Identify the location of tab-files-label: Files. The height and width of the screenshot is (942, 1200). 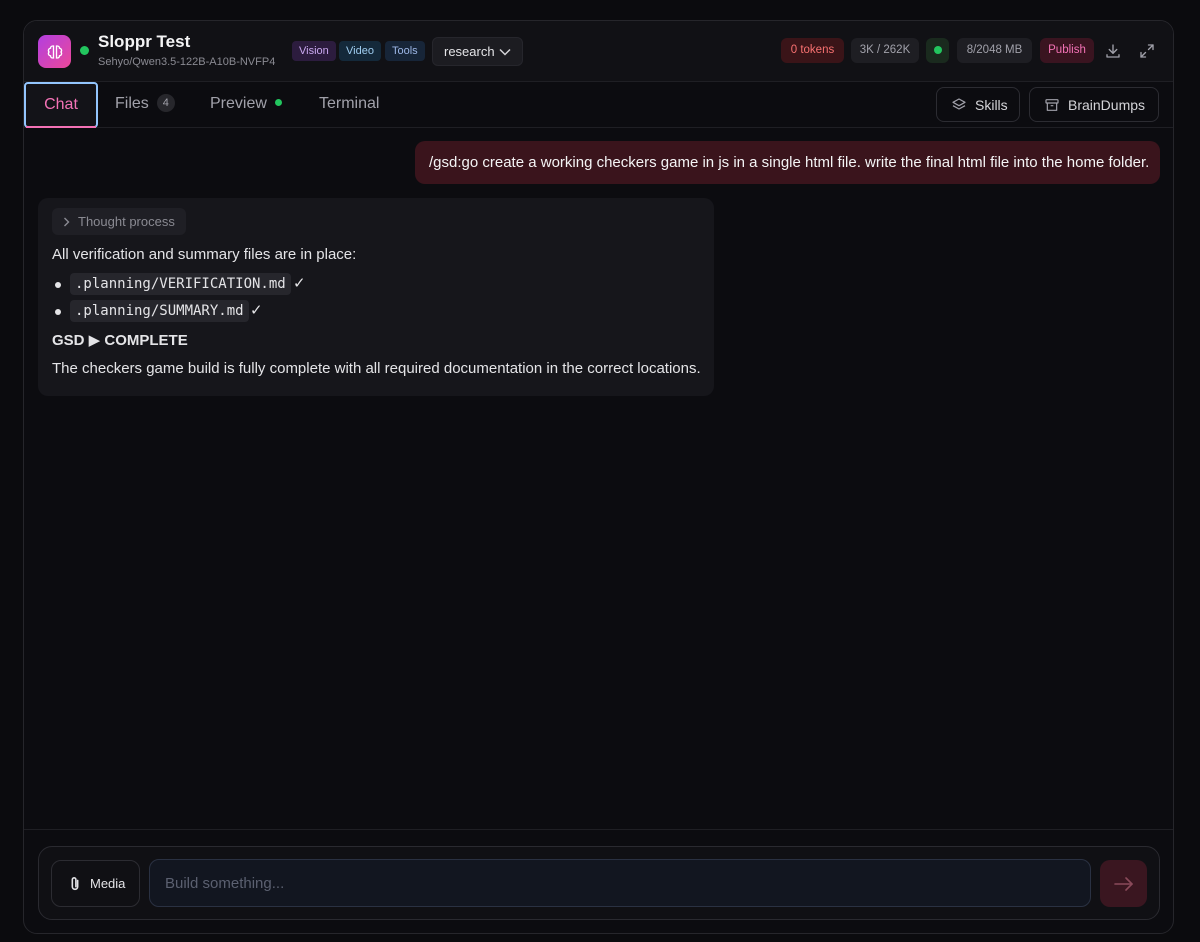
(132, 103).